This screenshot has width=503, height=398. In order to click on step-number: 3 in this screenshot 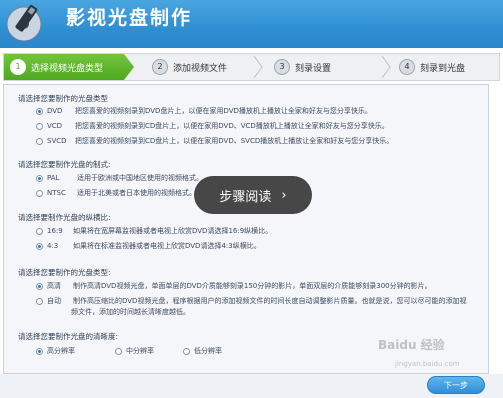, I will do `click(282, 67)`.